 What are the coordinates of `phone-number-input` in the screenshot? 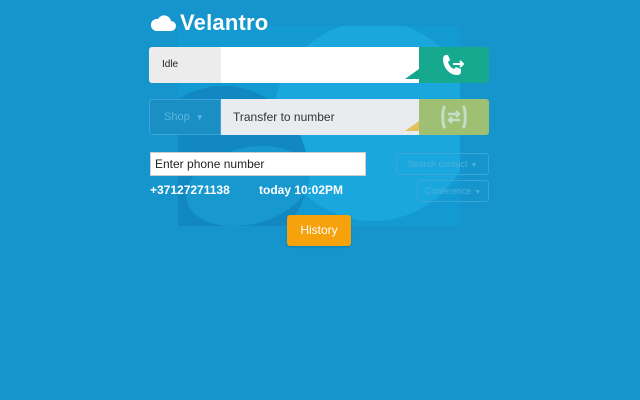 It's located at (258, 164).